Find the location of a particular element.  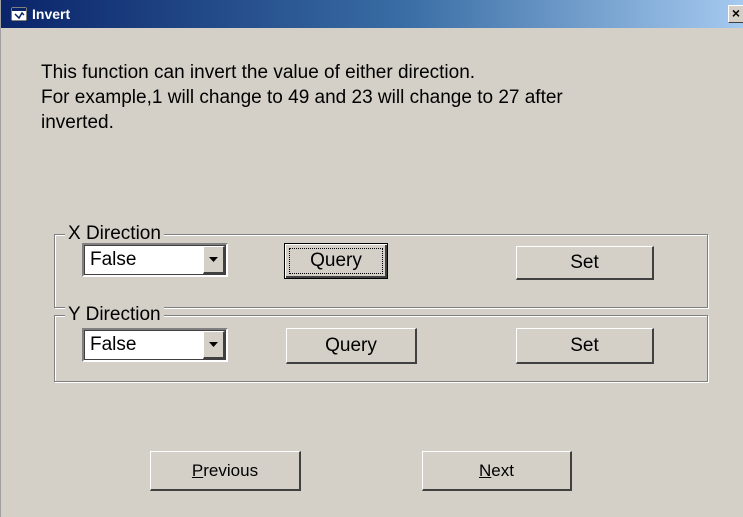

next-button: Next is located at coordinates (497, 471).